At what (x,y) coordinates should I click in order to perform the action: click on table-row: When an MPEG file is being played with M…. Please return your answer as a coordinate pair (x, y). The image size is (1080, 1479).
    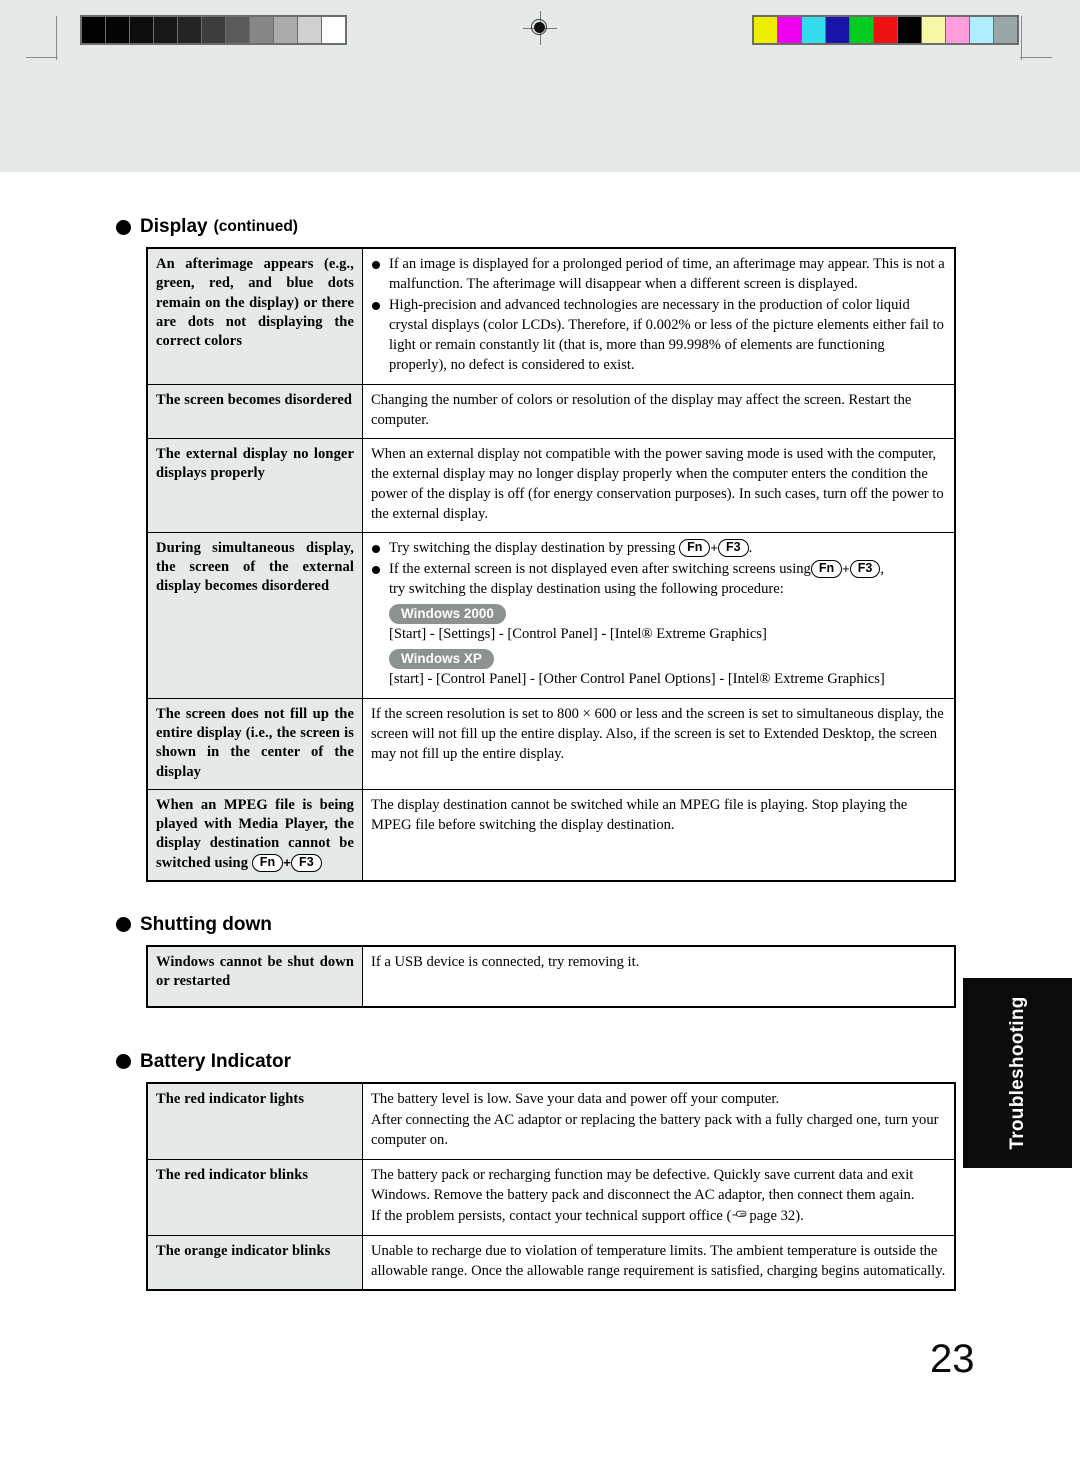
    Looking at the image, I should click on (551, 835).